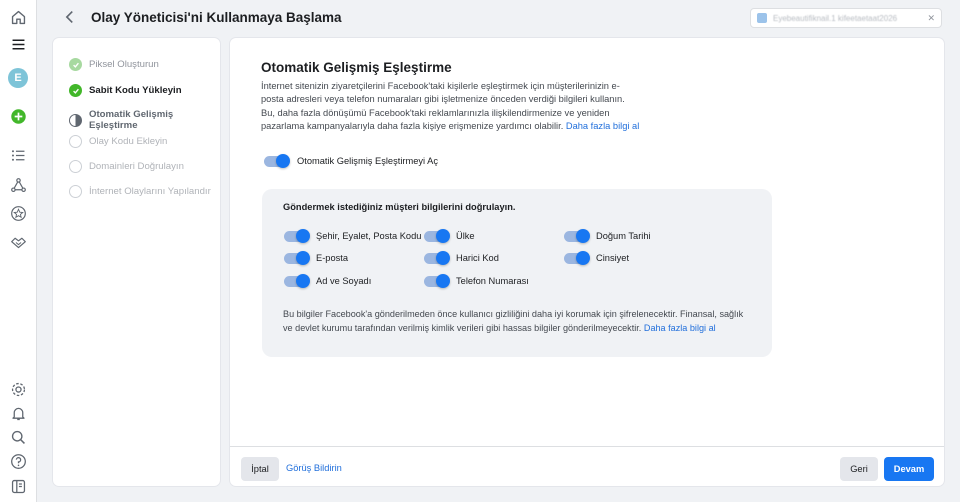 This screenshot has height=502, width=960. Describe the element at coordinates (150, 191) in the screenshot. I see `step-label: İnternet Olaylarını Yapılandır` at that location.